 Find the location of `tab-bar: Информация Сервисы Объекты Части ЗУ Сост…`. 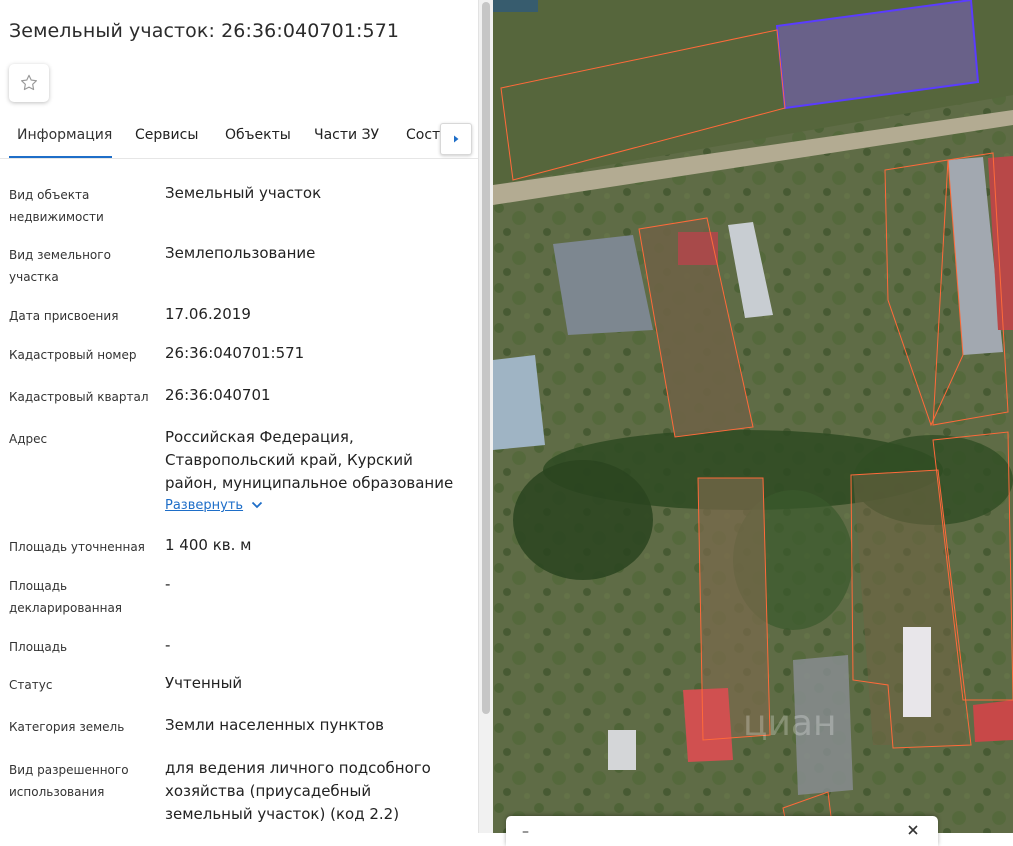

tab-bar: Информация Сервисы Объекты Части ЗУ Сост… is located at coordinates (239, 138).